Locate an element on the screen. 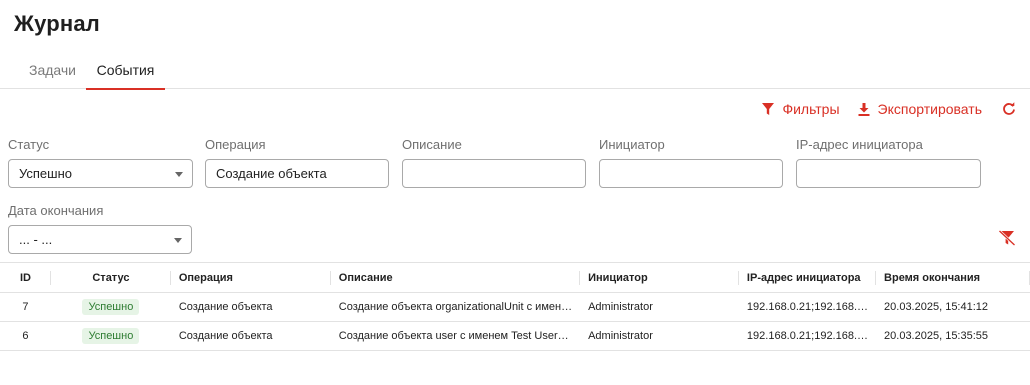  cell-end-time: 20.03.2025, 15:35:55 is located at coordinates (936, 336).